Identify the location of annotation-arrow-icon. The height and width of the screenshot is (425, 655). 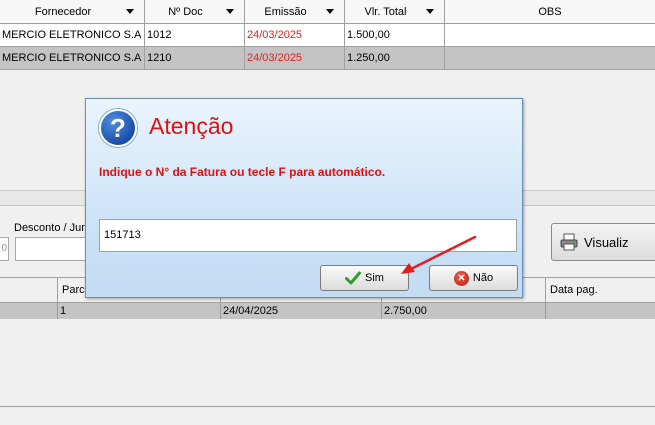
(439, 254).